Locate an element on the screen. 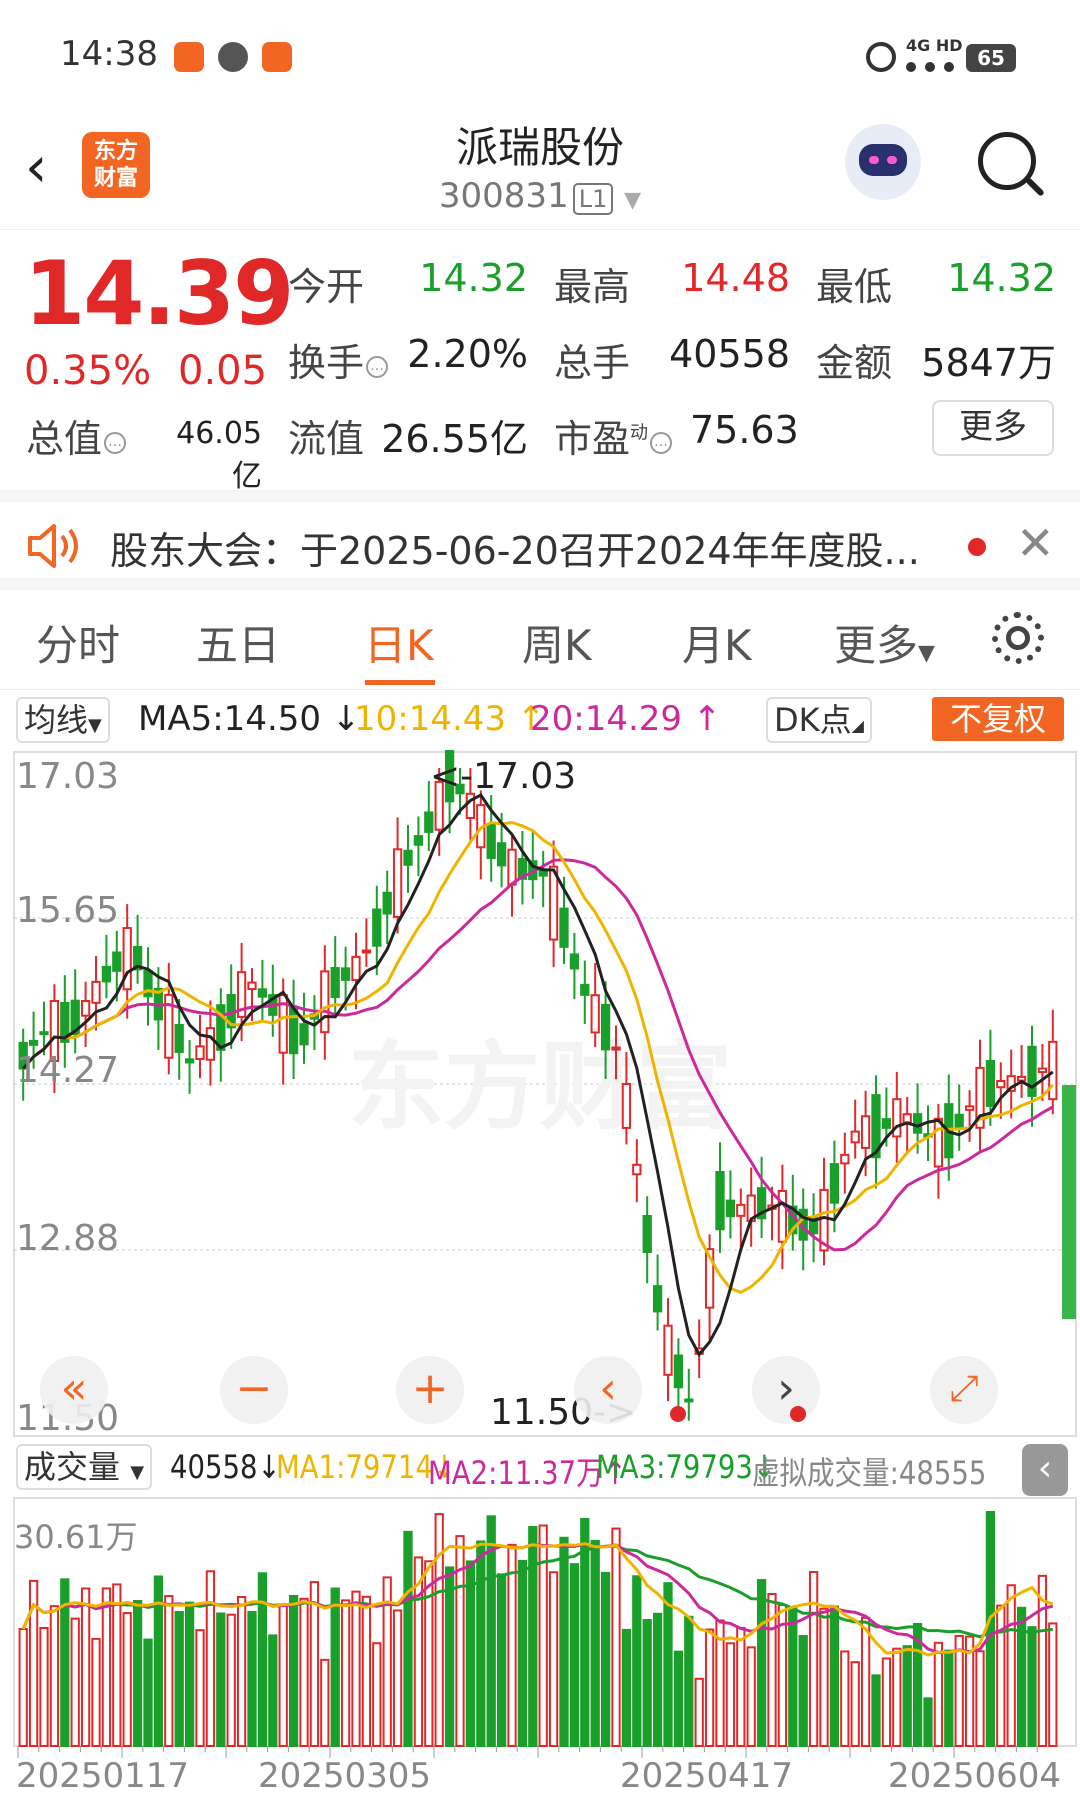 Image resolution: width=1080 pixels, height=1804 pixels. close-icon: ✕ is located at coordinates (1035, 543).